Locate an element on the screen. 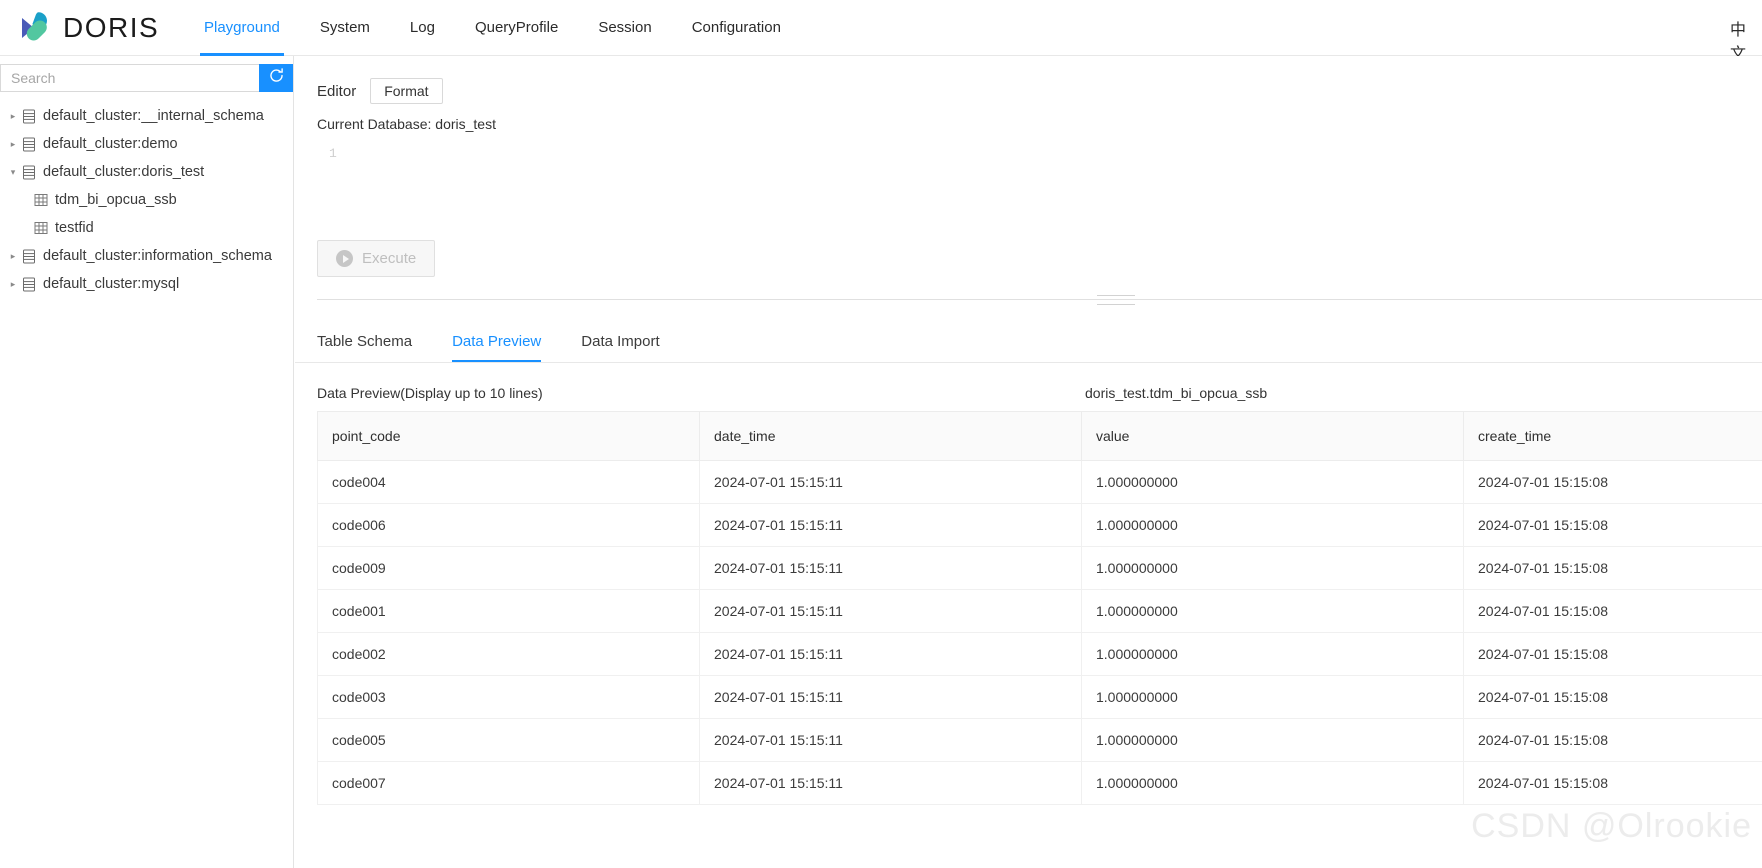 The width and height of the screenshot is (1762, 868). nav-item-log: Log is located at coordinates (422, 28).